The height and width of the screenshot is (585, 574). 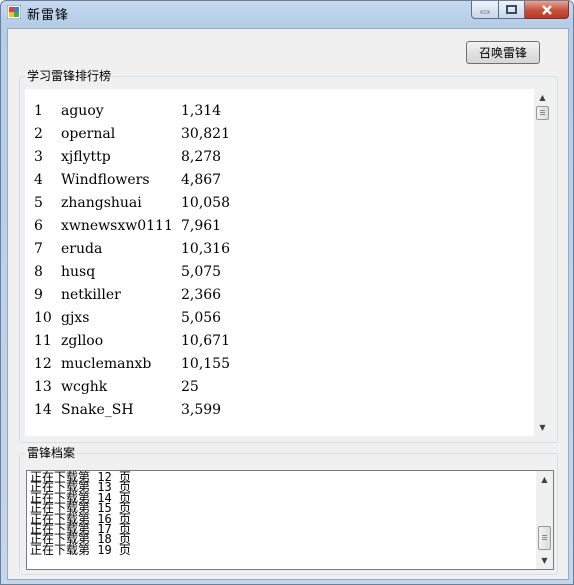 What do you see at coordinates (75, 318) in the screenshot?
I see `name-cell: gjxs` at bounding box center [75, 318].